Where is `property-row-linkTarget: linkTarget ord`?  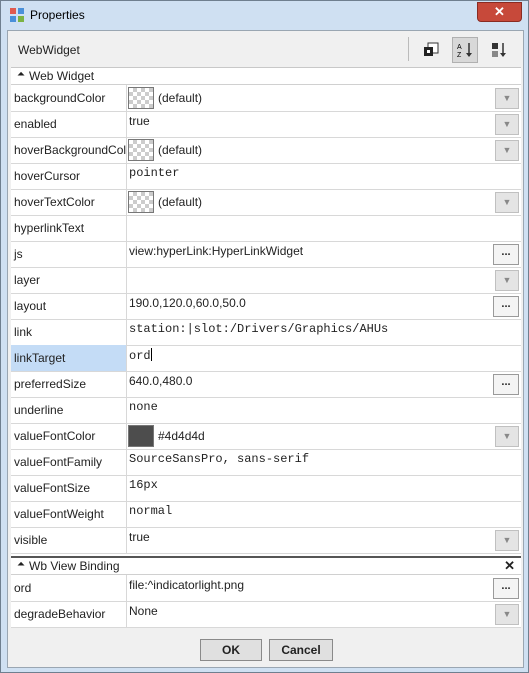 property-row-linkTarget: linkTarget ord is located at coordinates (266, 358).